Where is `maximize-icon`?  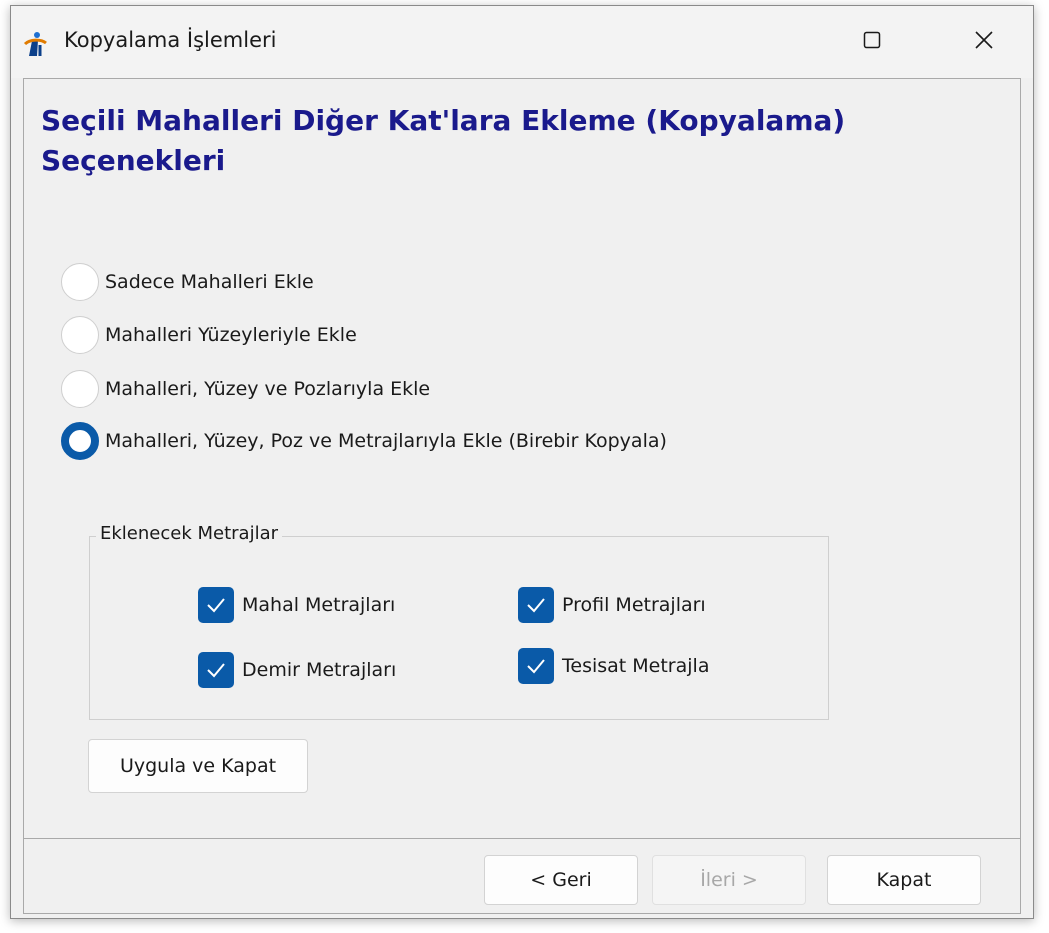 maximize-icon is located at coordinates (872, 42).